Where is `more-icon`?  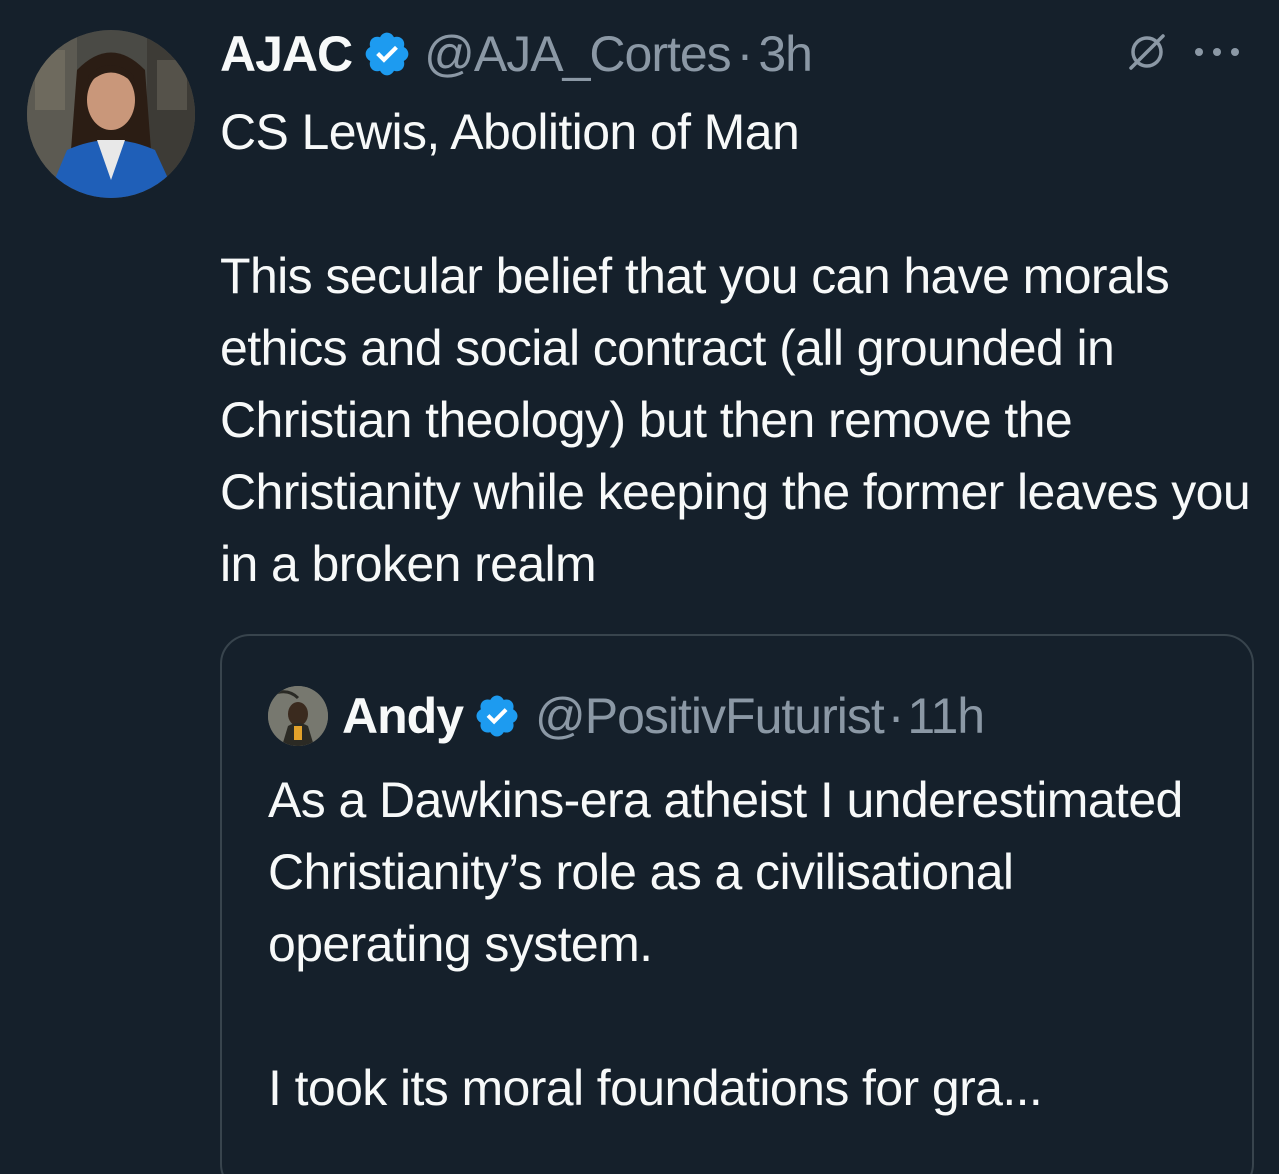
more-icon is located at coordinates (1217, 52).